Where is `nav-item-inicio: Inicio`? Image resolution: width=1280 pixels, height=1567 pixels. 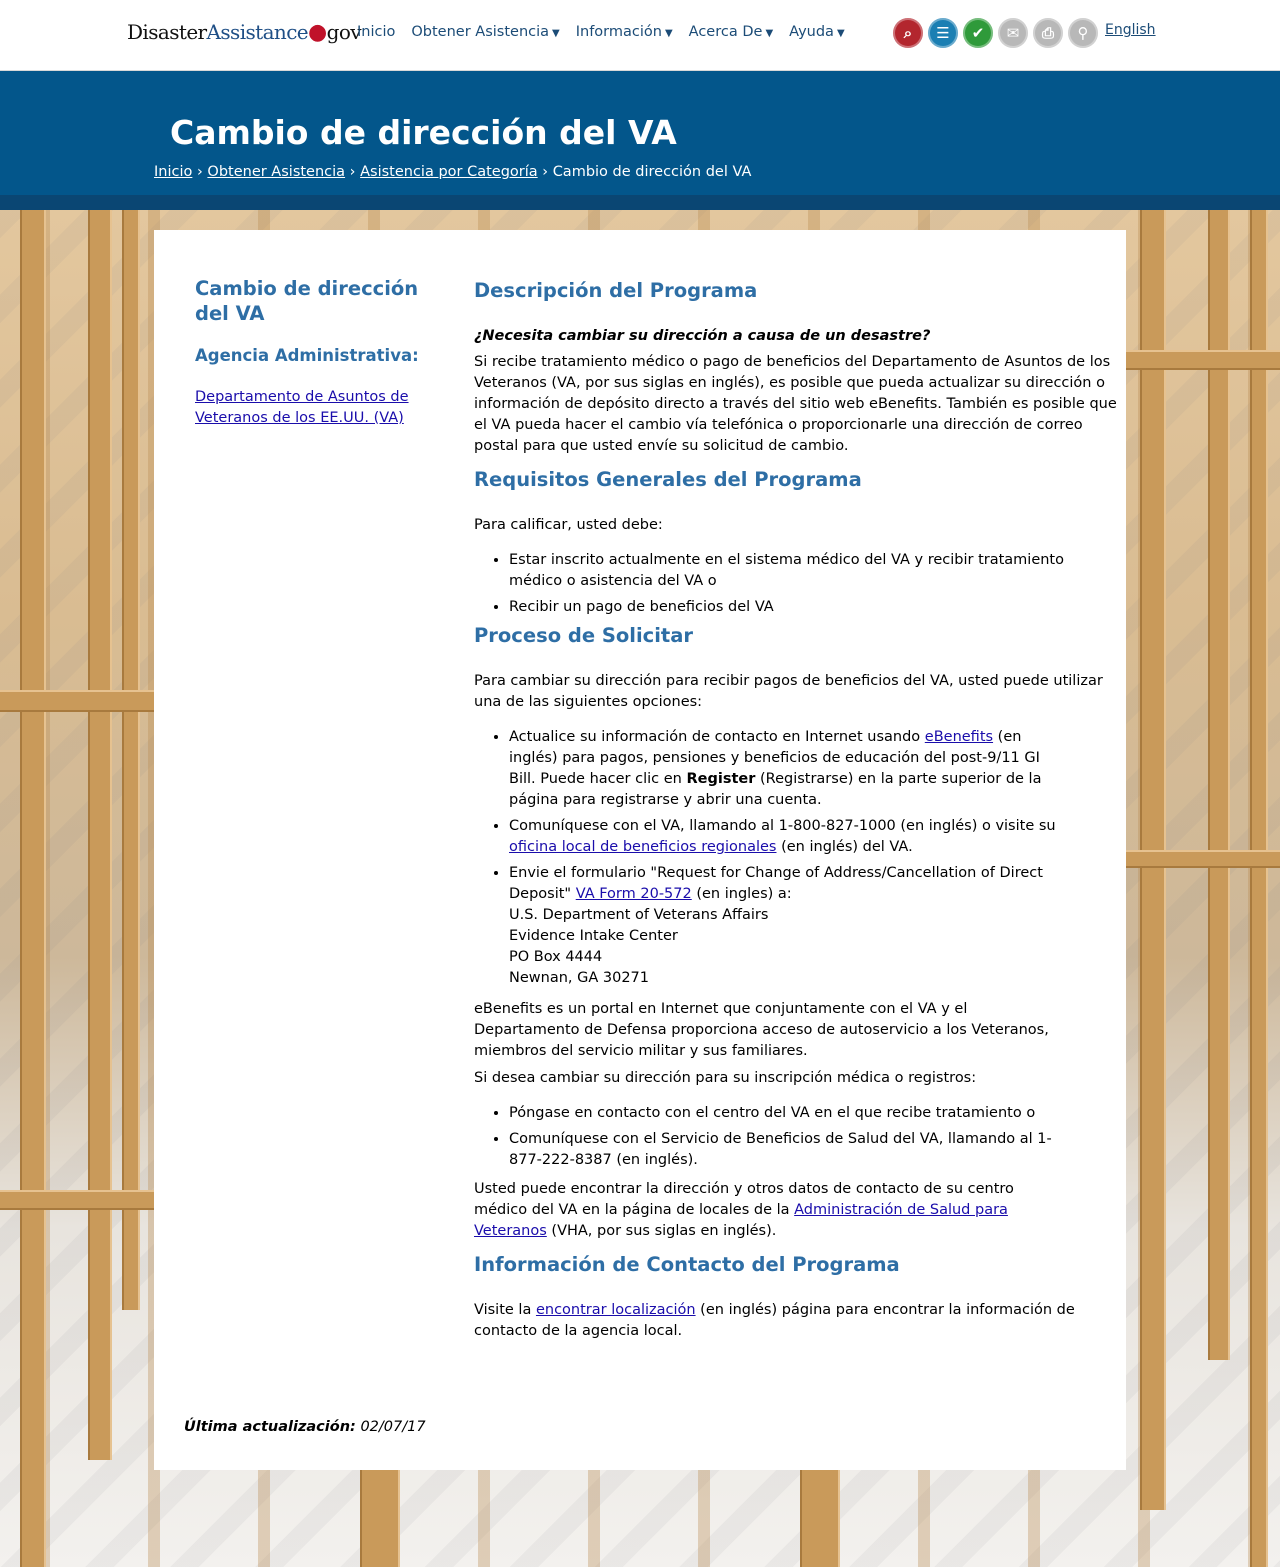
nav-item-inicio: Inicio is located at coordinates (376, 32).